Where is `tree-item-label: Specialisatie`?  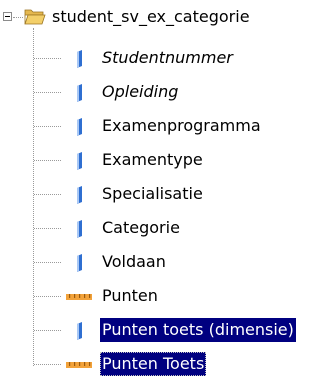 tree-item-label: Specialisatie is located at coordinates (152, 193).